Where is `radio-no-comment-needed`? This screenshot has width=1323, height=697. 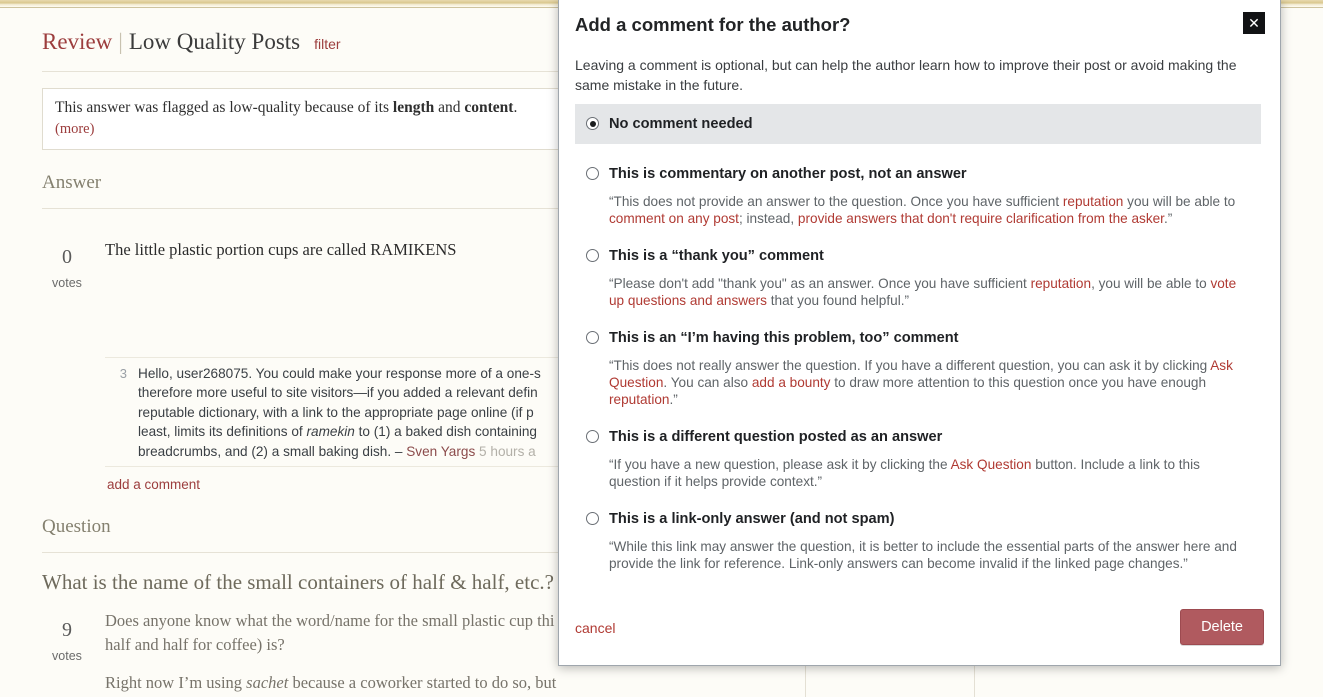
radio-no-comment-needed is located at coordinates (592, 123).